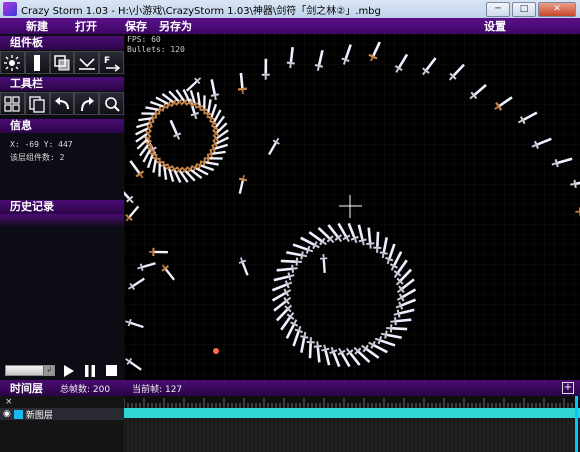  I want to click on timeline-title: 时间层, so click(26, 388).